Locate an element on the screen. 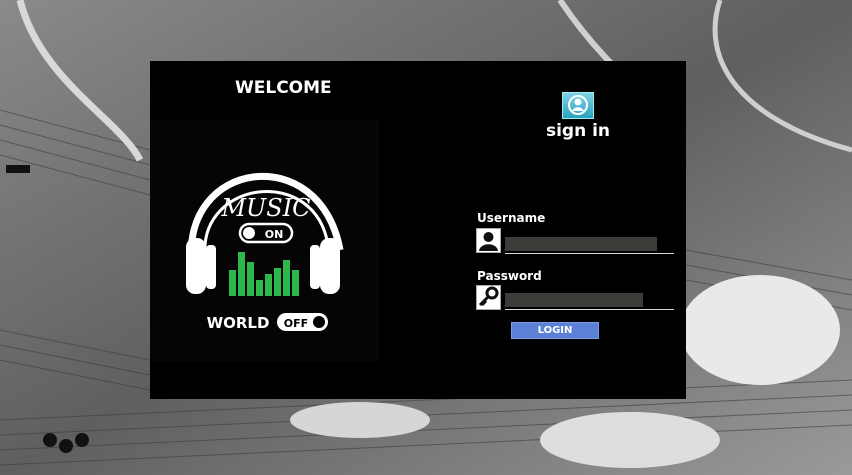 Image resolution: width=852 pixels, height=475 pixels. username-label: Username is located at coordinates (511, 218).